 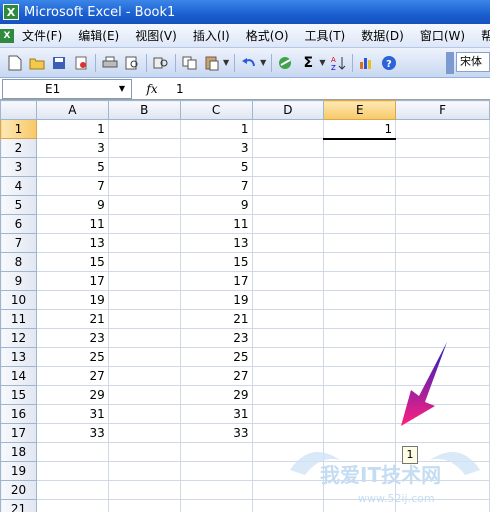 I want to click on row-header: 2, so click(x=18, y=148).